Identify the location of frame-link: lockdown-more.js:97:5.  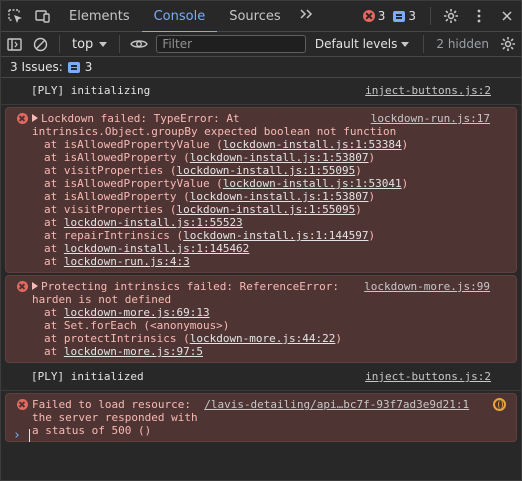
(133, 351).